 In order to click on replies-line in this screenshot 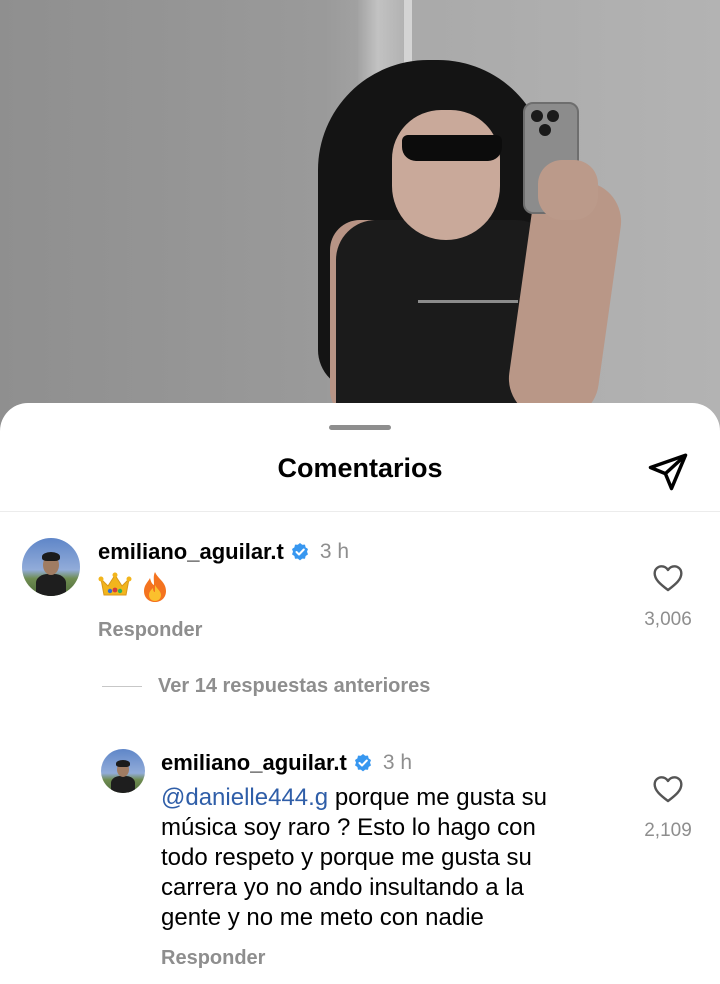, I will do `click(122, 686)`.